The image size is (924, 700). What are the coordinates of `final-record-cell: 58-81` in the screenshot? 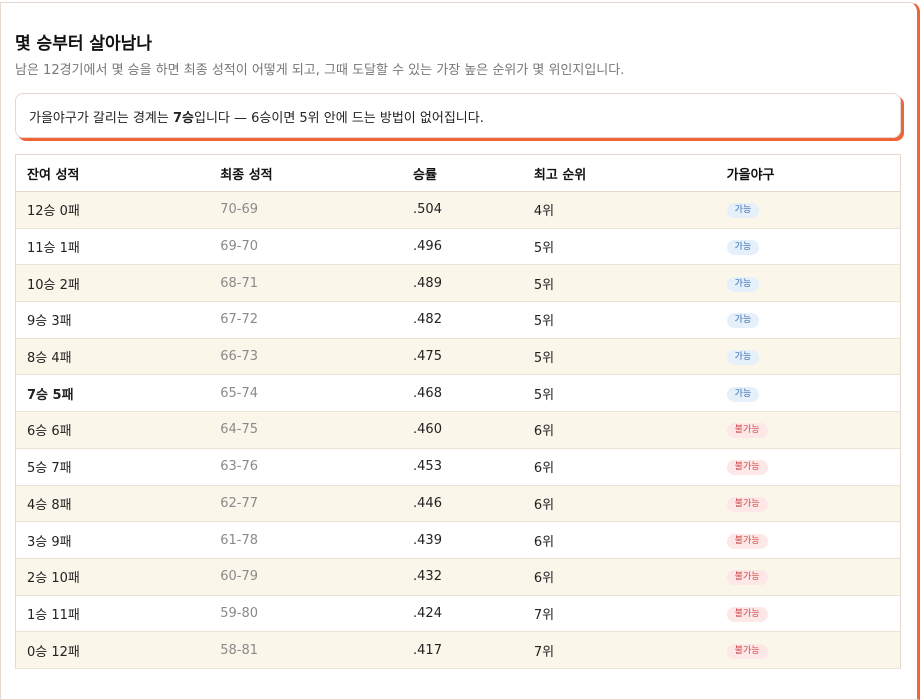 It's located at (306, 650).